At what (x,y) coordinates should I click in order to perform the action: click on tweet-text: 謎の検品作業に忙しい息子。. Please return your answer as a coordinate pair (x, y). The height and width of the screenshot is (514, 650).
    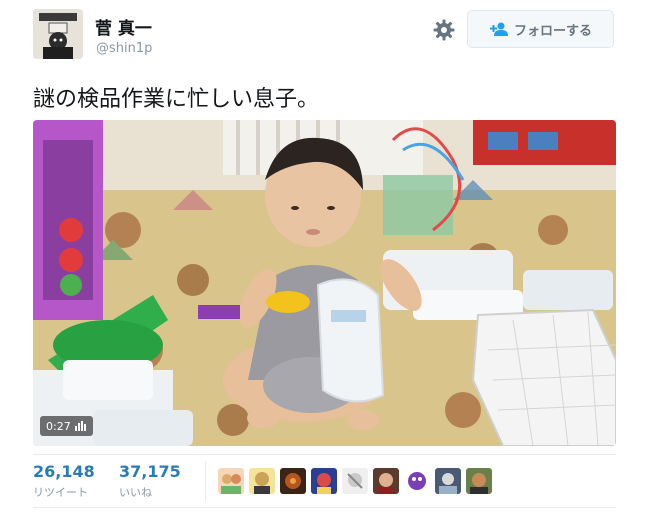
    Looking at the image, I should click on (176, 99).